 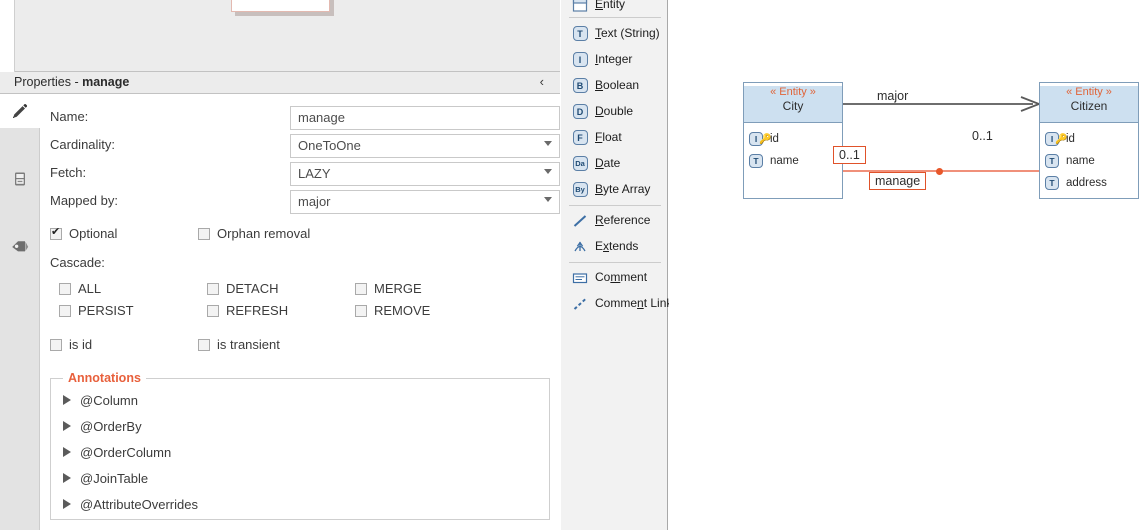 What do you see at coordinates (105, 478) in the screenshot?
I see `annotation-jointable: @JoinTable` at bounding box center [105, 478].